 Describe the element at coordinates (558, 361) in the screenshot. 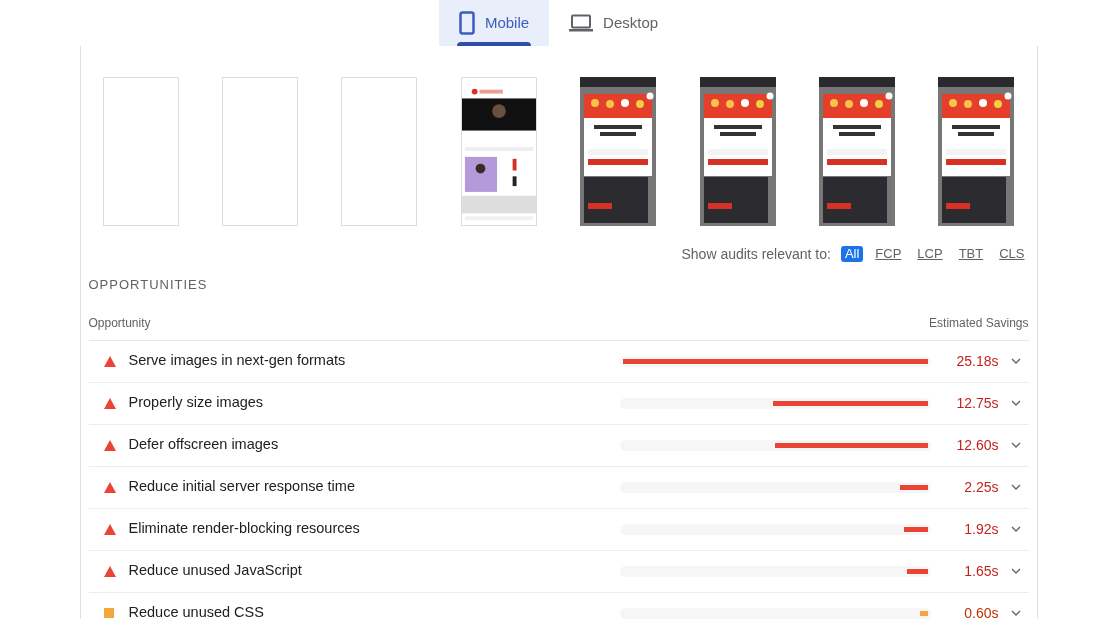

I see `opportunity-row: Serve images in next-gen formats 25.18s` at that location.